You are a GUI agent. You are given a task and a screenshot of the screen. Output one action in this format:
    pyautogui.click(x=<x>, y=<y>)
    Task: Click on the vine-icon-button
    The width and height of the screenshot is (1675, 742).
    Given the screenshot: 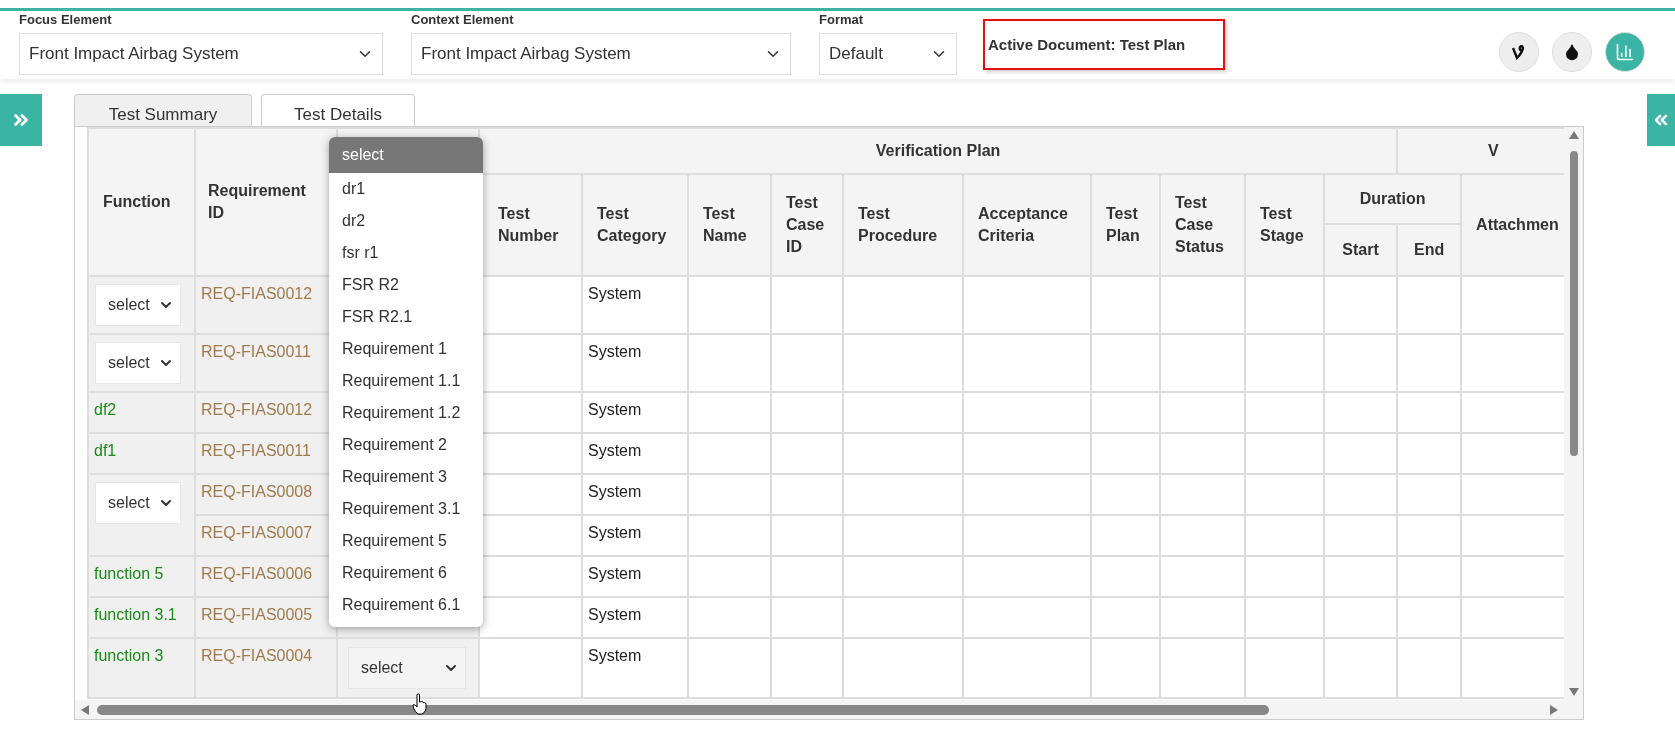 What is the action you would take?
    pyautogui.click(x=1519, y=52)
    